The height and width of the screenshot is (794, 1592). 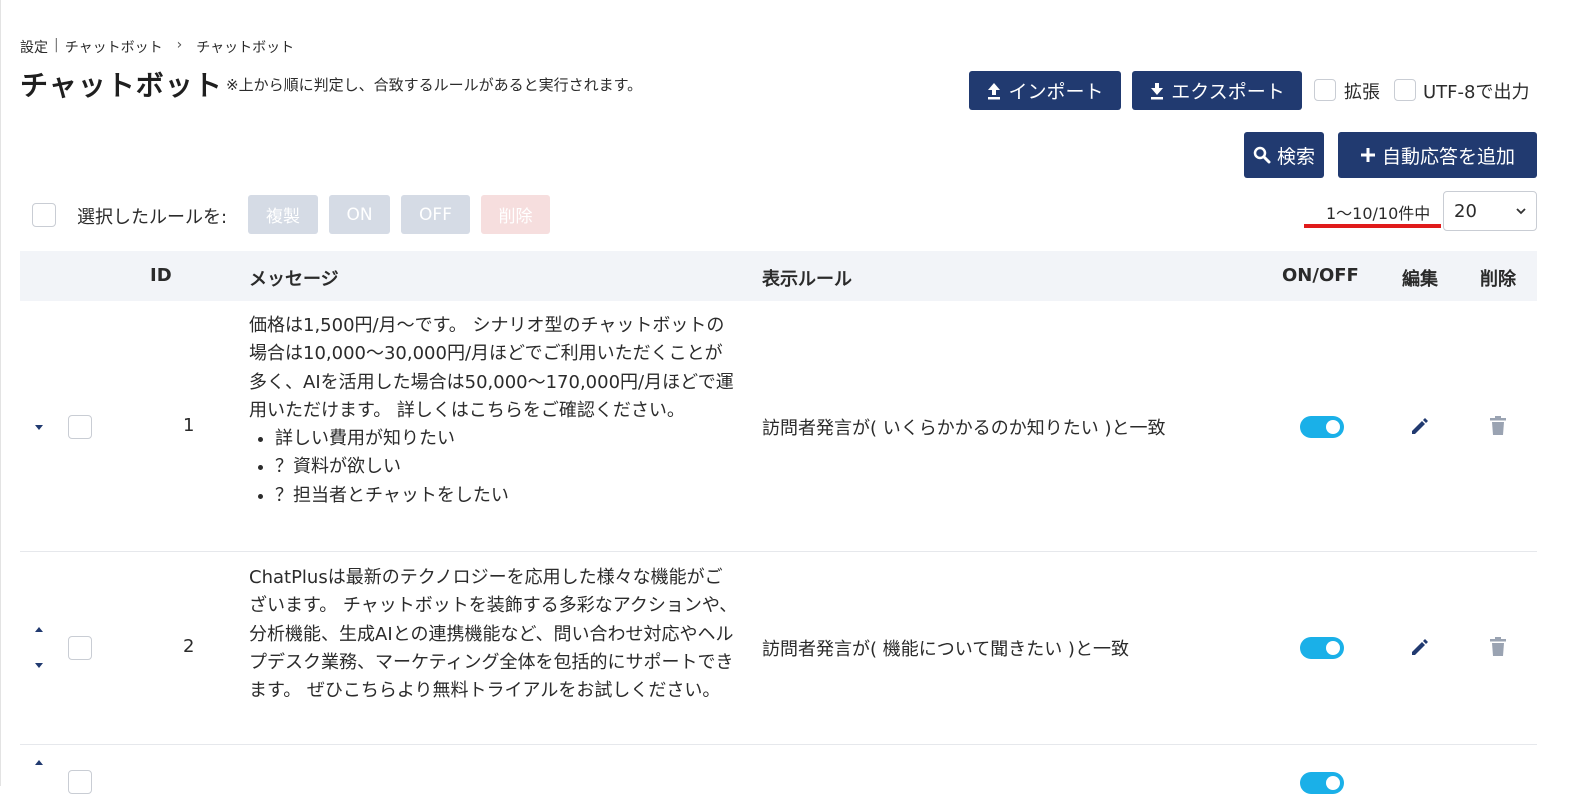 What do you see at coordinates (1320, 275) in the screenshot?
I see `header-onoff: ON/OFF` at bounding box center [1320, 275].